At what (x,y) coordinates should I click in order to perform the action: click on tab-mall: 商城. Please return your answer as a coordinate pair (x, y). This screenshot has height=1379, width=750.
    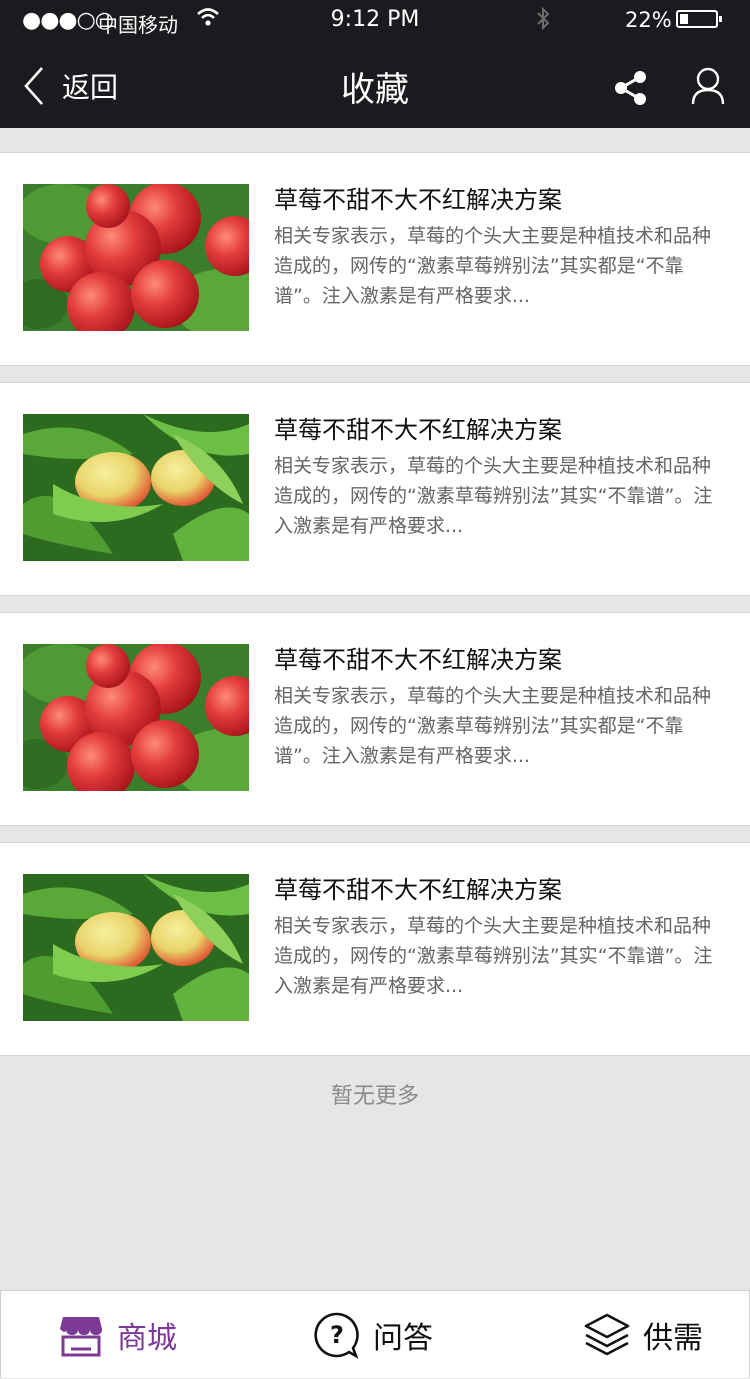
    Looking at the image, I should click on (117, 1335).